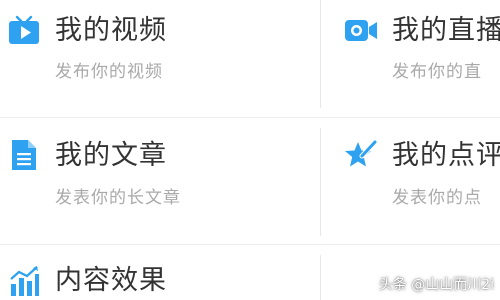  I want to click on menu-item-subtitle: 发表你的点, so click(437, 198).